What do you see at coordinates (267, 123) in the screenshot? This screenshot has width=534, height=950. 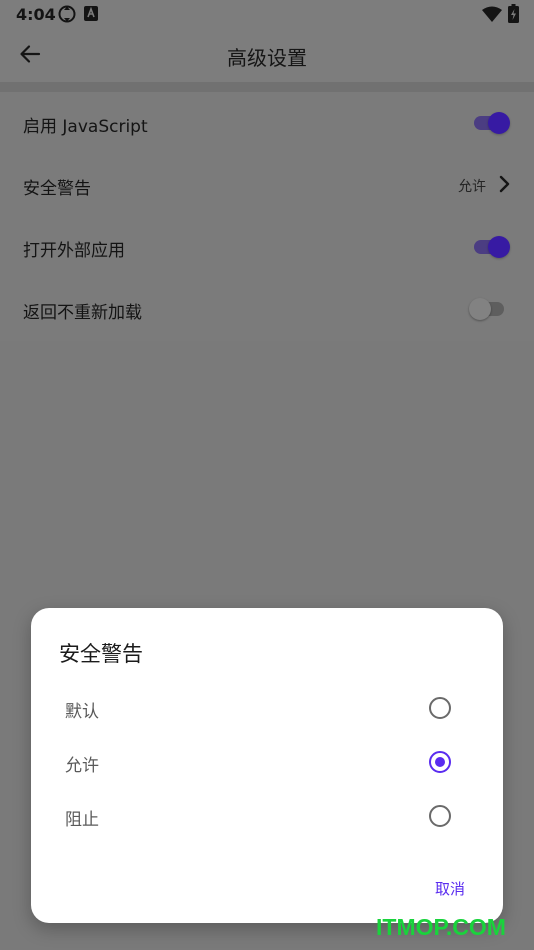 I see `setting-enable-javascript: 启用 JavaScript` at bounding box center [267, 123].